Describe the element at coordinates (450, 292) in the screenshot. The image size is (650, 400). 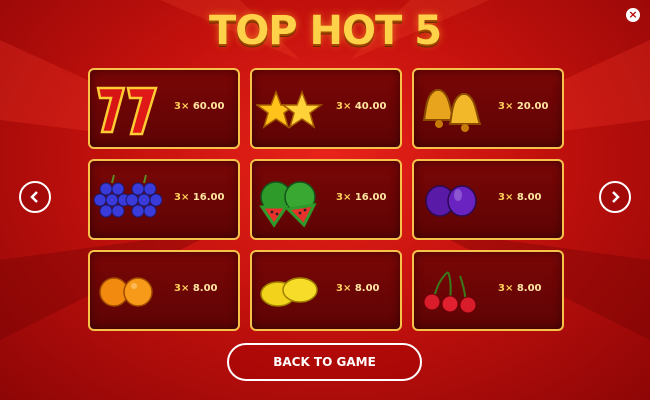
I see `cherry-icon` at that location.